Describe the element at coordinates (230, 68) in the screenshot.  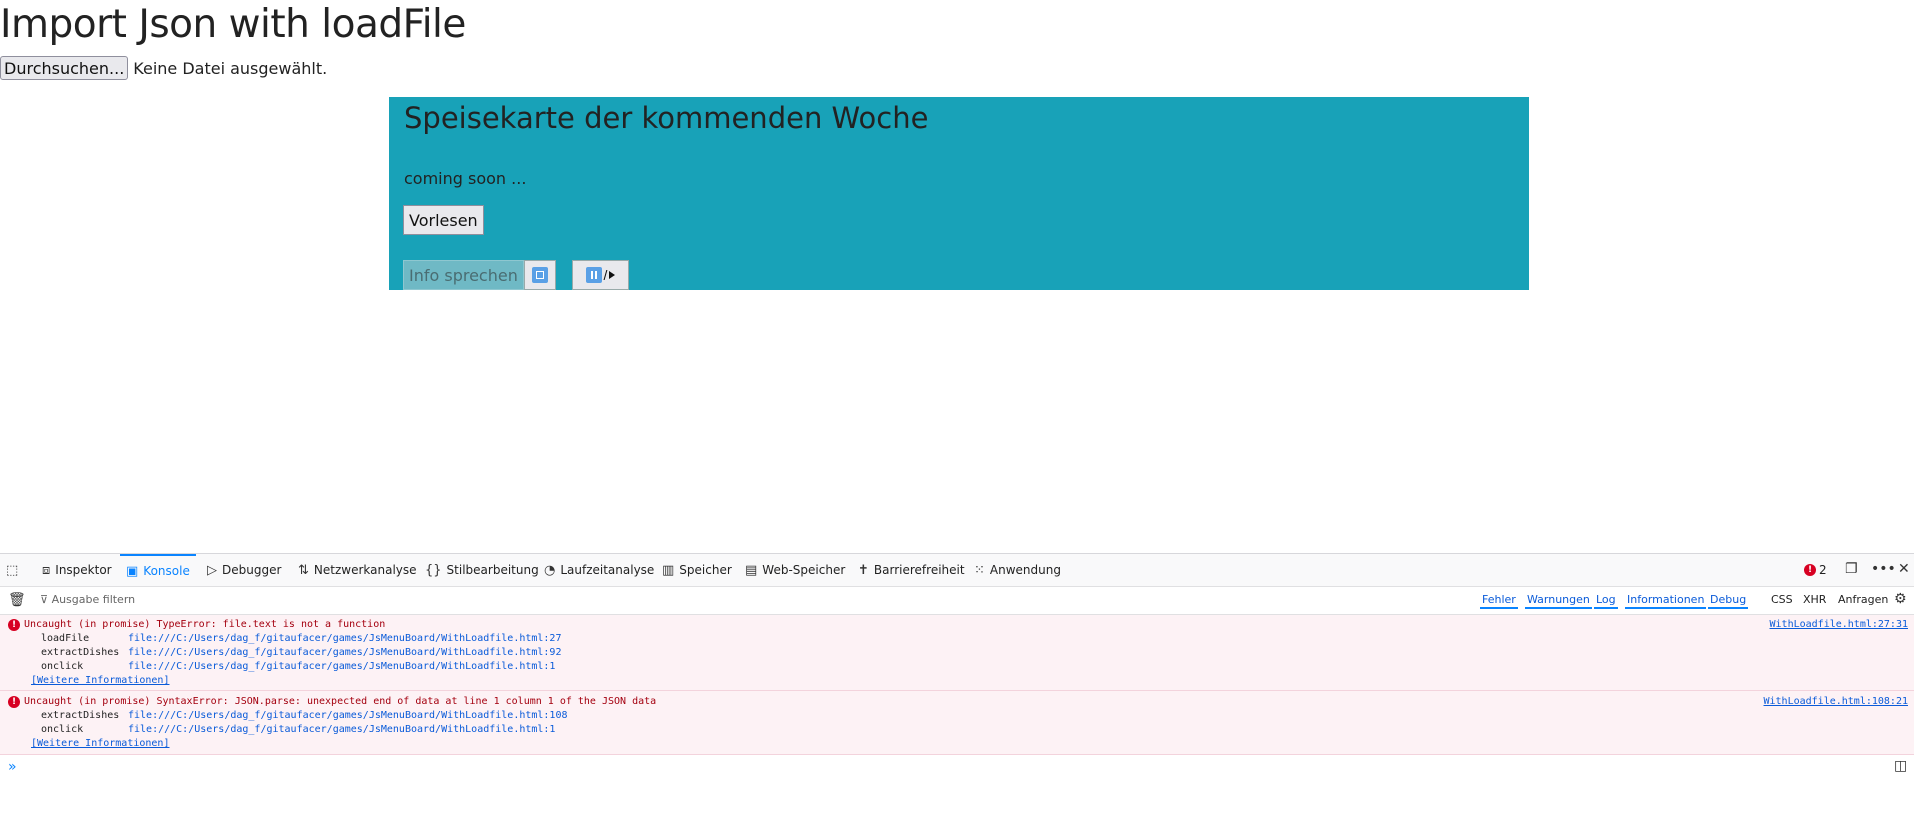
I see `file-status-text: Keine Datei ausgewählt.` at that location.